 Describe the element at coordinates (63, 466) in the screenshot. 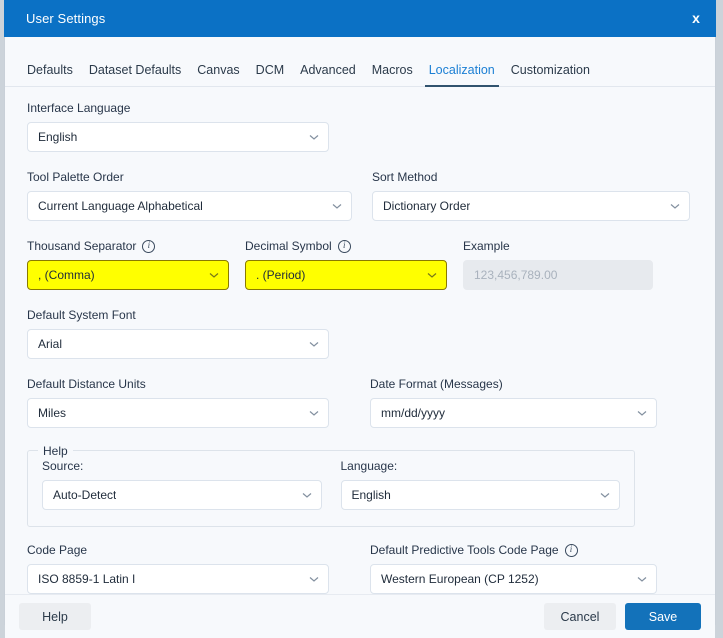

I see `help-source-label: Source:` at that location.